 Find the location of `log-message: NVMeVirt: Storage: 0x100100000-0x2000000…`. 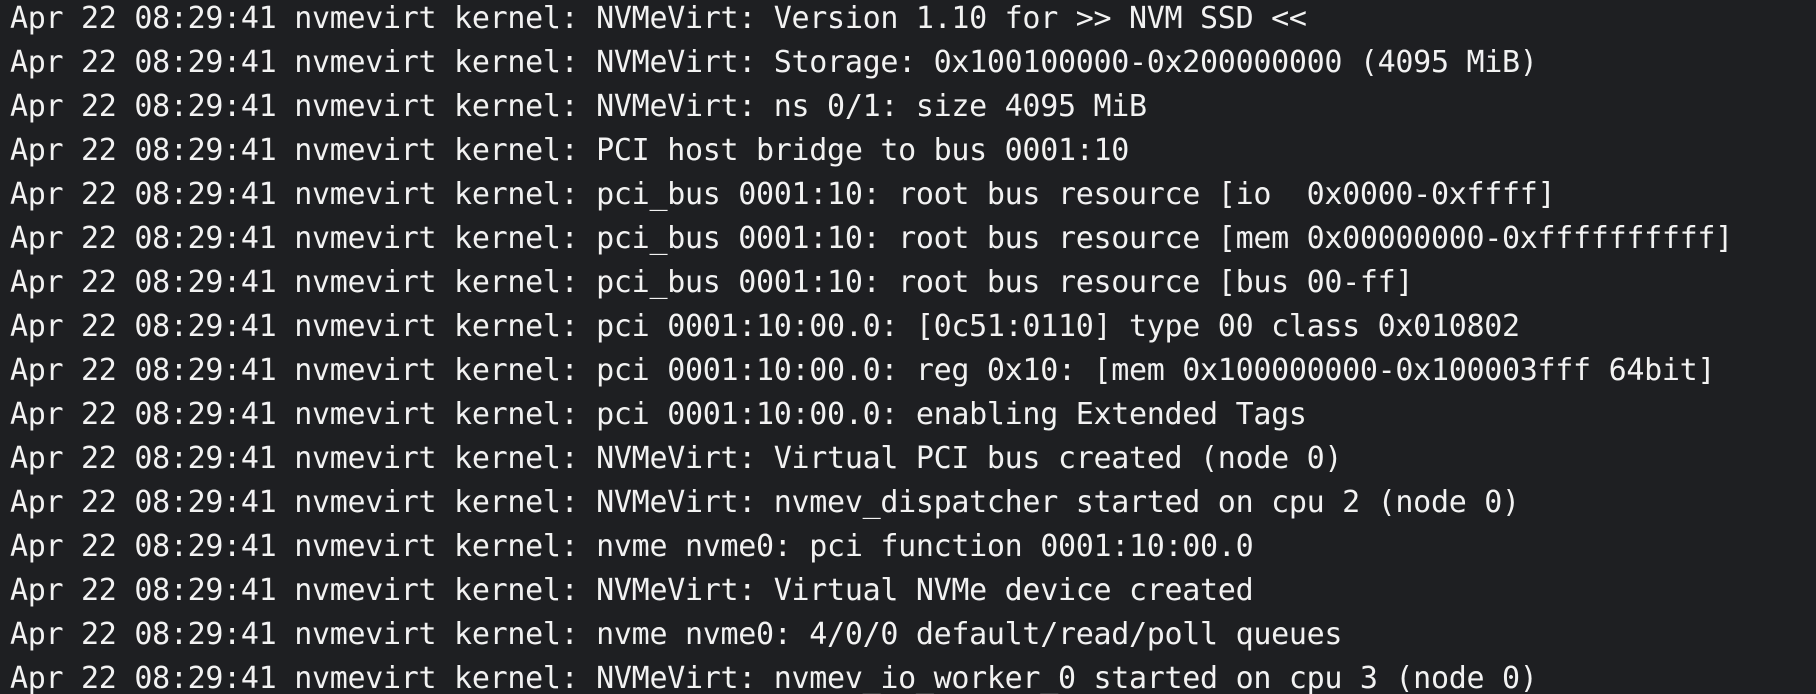

log-message: NVMeVirt: Storage: 0x100100000-0x2000000… is located at coordinates (1067, 62).